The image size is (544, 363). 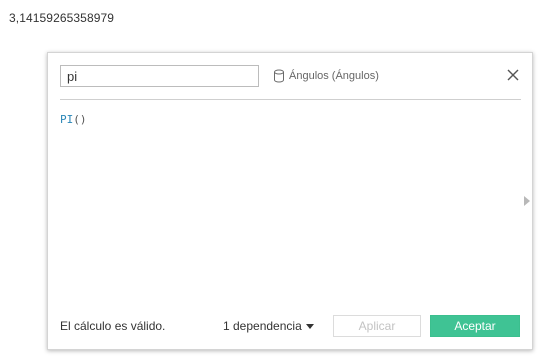 What do you see at coordinates (279, 76) in the screenshot?
I see `database-icon` at bounding box center [279, 76].